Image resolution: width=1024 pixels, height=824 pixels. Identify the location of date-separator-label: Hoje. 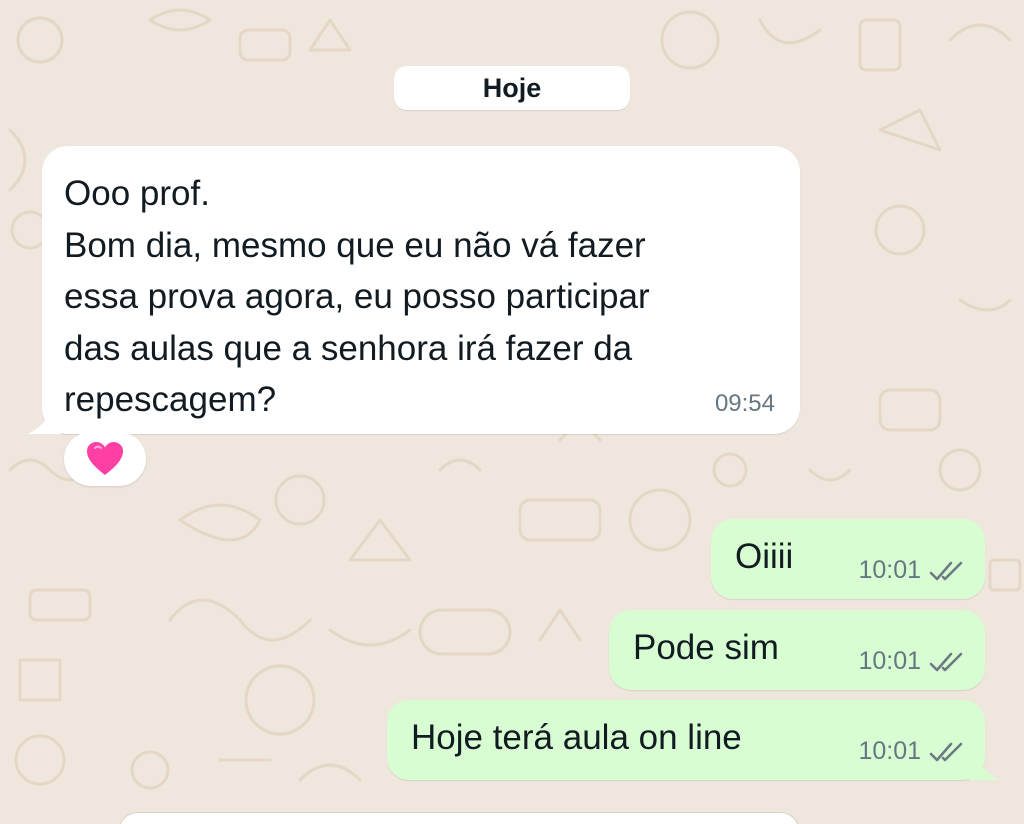
(512, 87).